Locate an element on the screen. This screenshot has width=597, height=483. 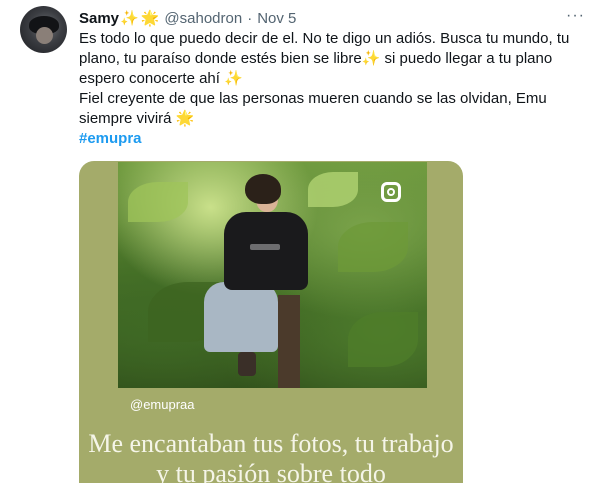
person-hair is located at coordinates (263, 189).